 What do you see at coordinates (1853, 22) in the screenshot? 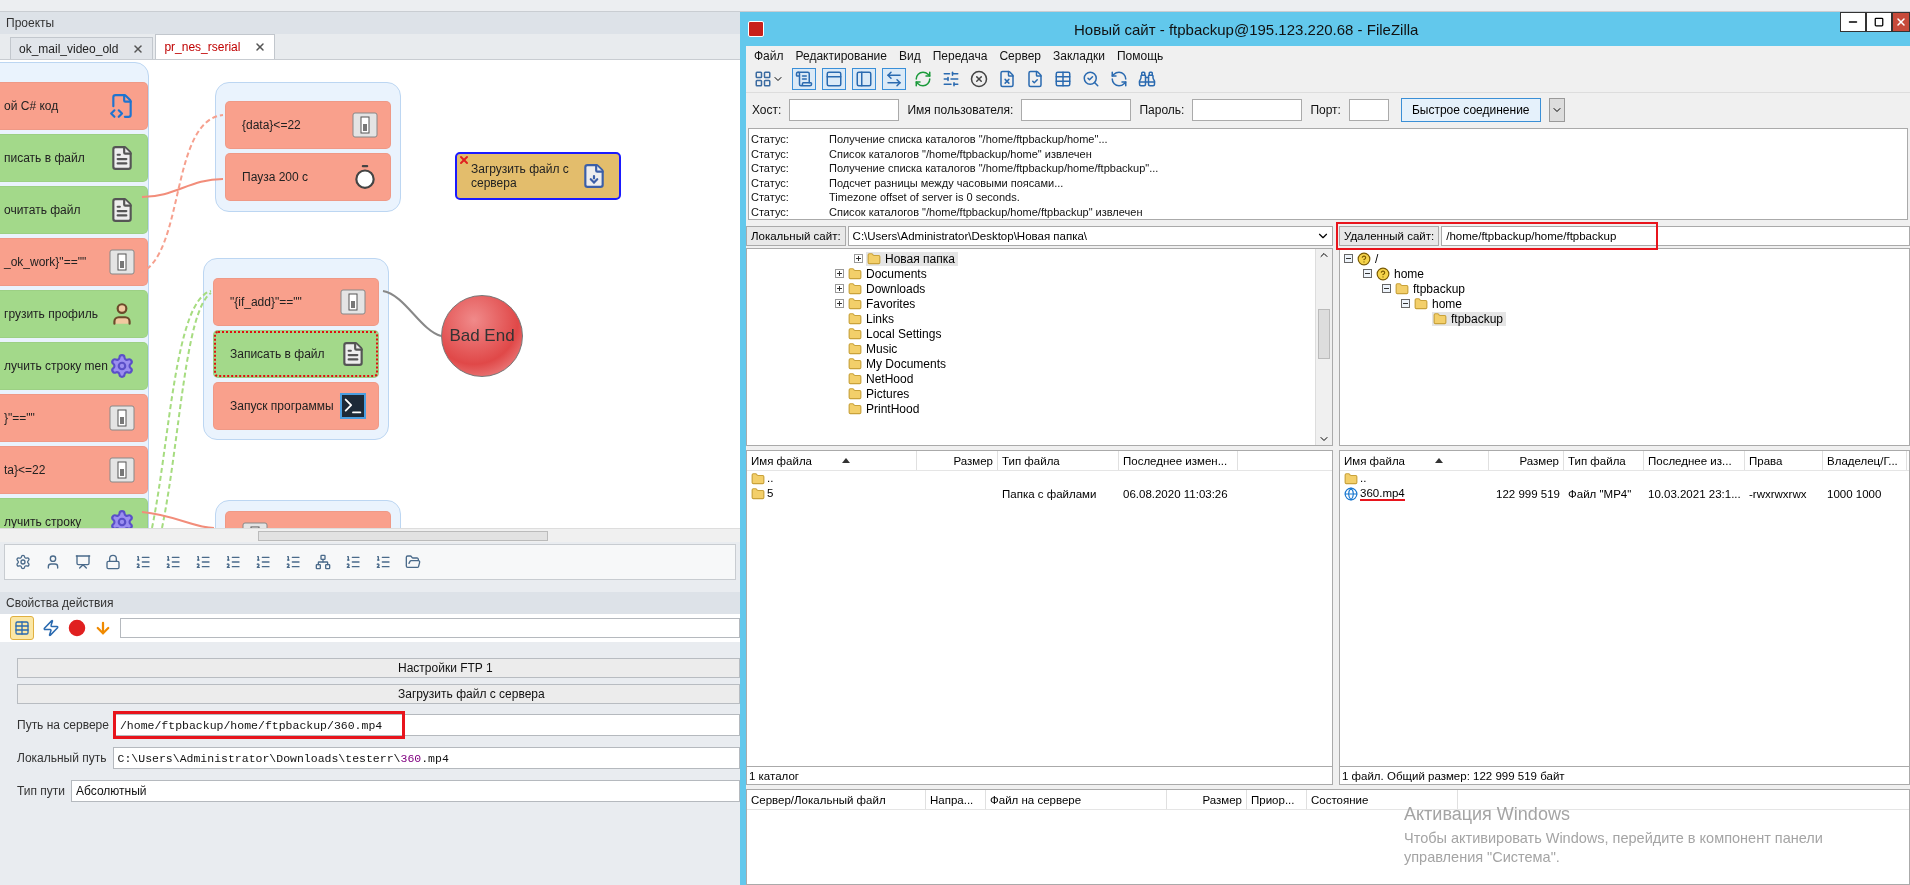
I see `minimize-button` at bounding box center [1853, 22].